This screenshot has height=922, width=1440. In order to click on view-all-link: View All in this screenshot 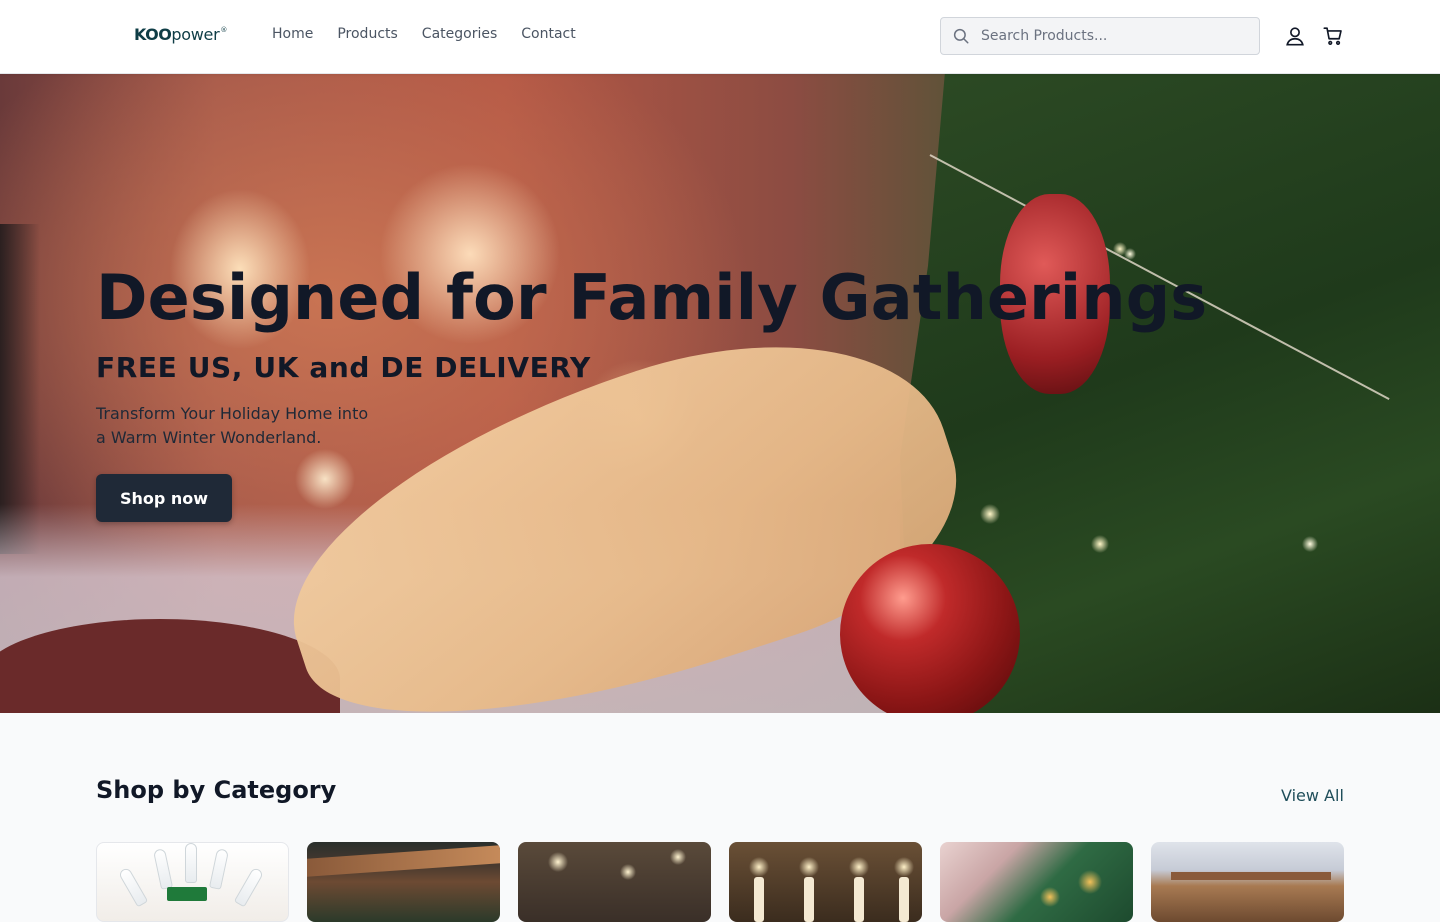, I will do `click(1312, 795)`.